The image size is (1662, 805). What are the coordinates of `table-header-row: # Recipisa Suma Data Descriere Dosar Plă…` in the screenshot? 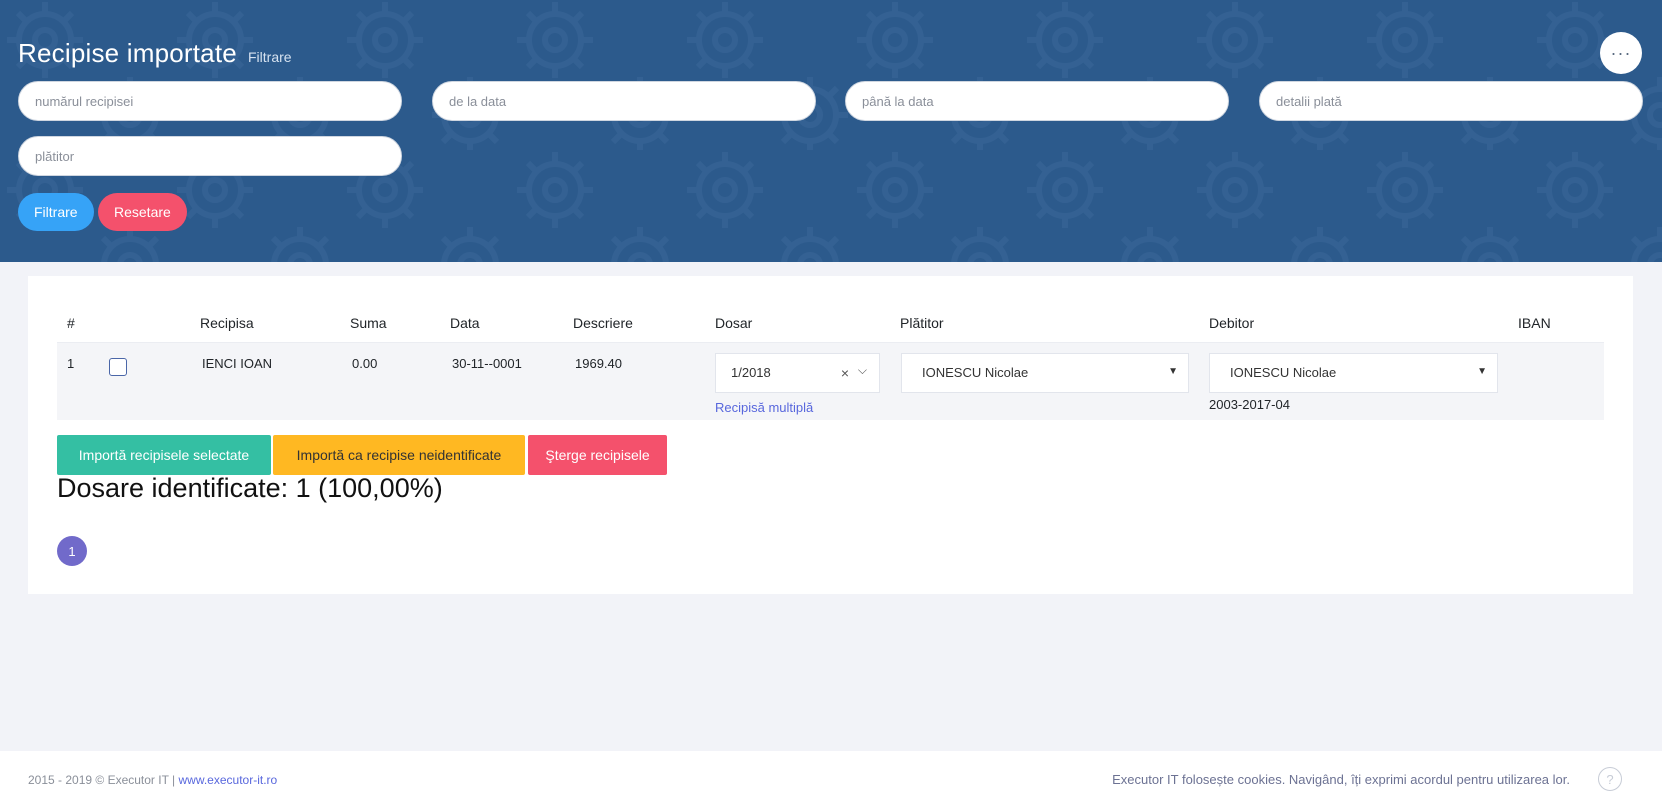 It's located at (830, 323).